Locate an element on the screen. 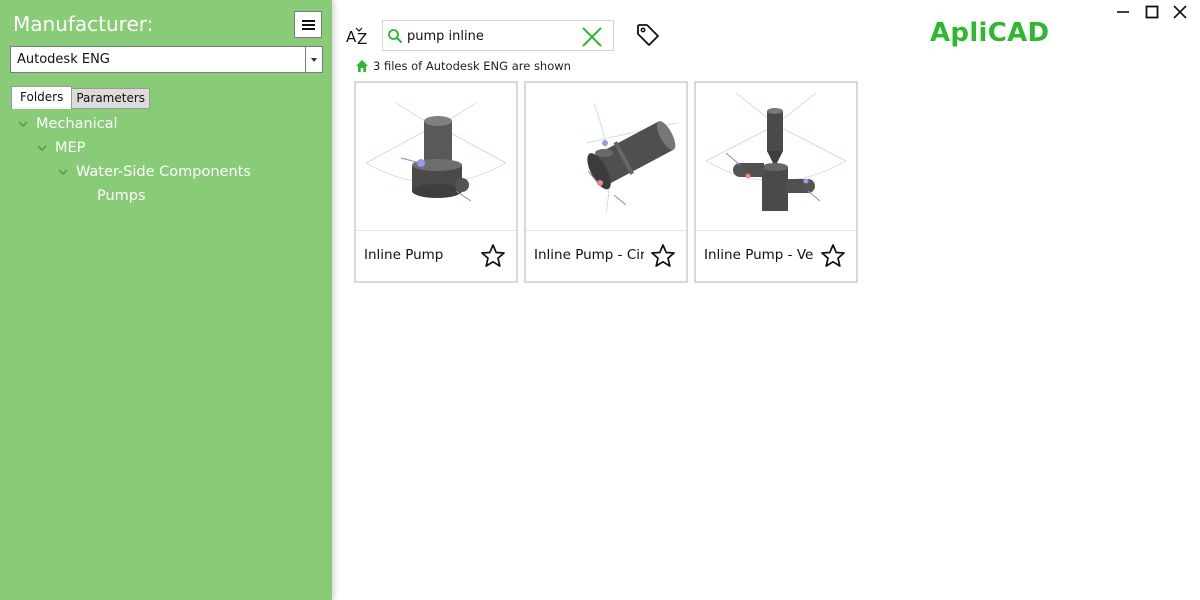 This screenshot has height=600, width=1200. tree-item-label: MEP is located at coordinates (70, 148).